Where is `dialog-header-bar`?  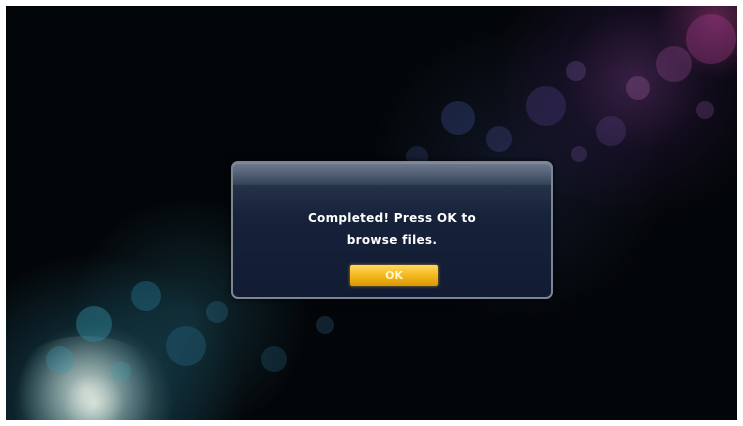
dialog-header-bar is located at coordinates (392, 174).